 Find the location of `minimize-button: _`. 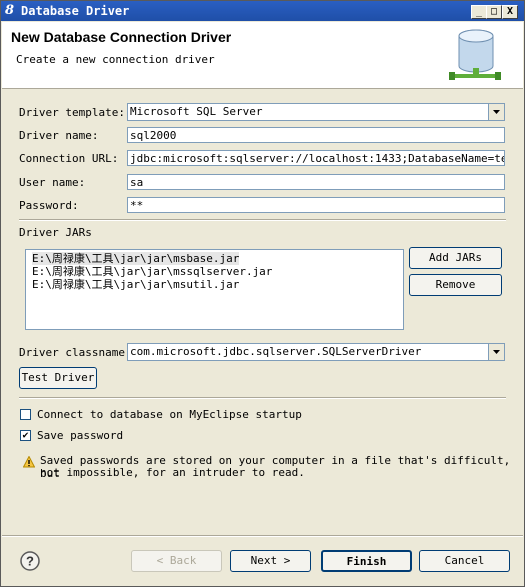

minimize-button: _ is located at coordinates (479, 12).